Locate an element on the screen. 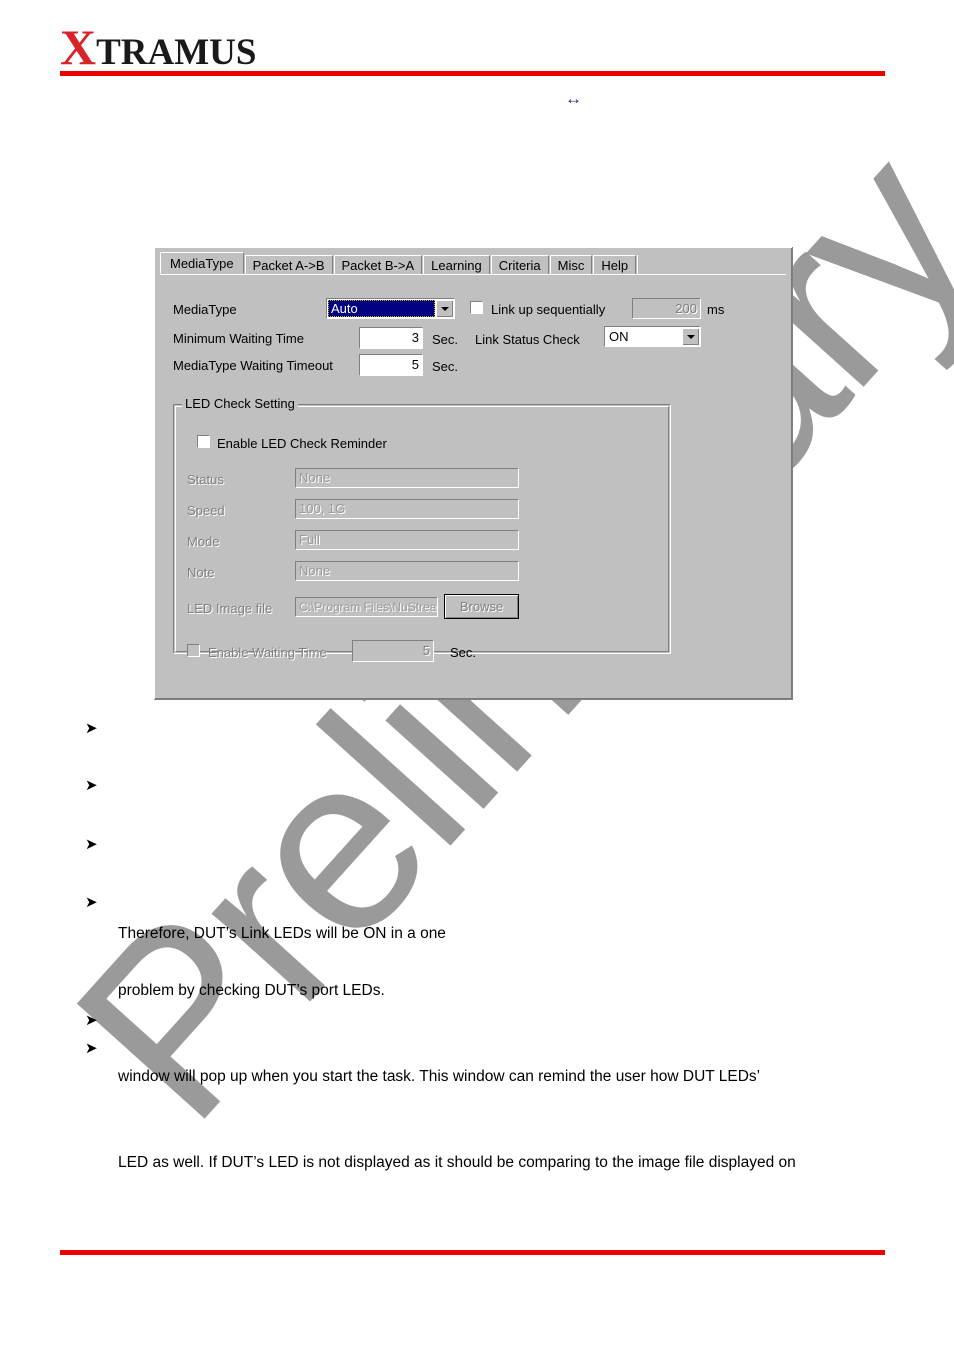 The height and width of the screenshot is (1350, 954). tab-mediatype: MediaType is located at coordinates (202, 263).